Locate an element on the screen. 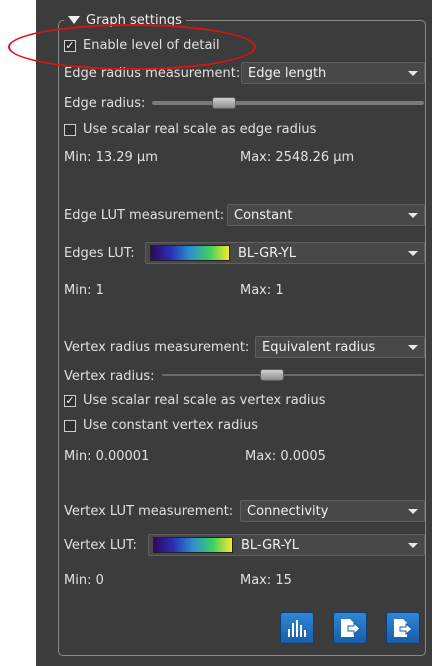  edge-radius-measurement-select: Edge length is located at coordinates (333, 73).